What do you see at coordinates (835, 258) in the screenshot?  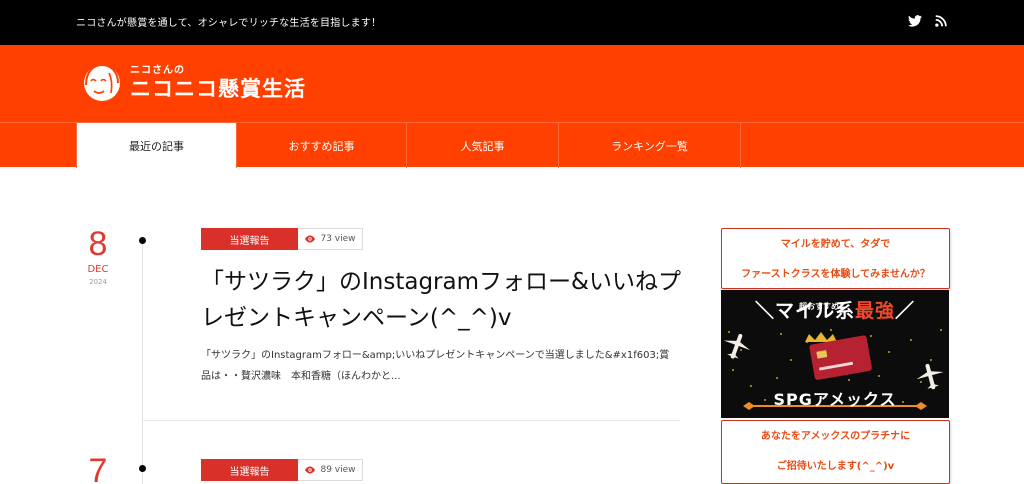 I see `mileage-ad-link: マイルを貯めて、タダで ファーストクラスを体験してみませんか？` at bounding box center [835, 258].